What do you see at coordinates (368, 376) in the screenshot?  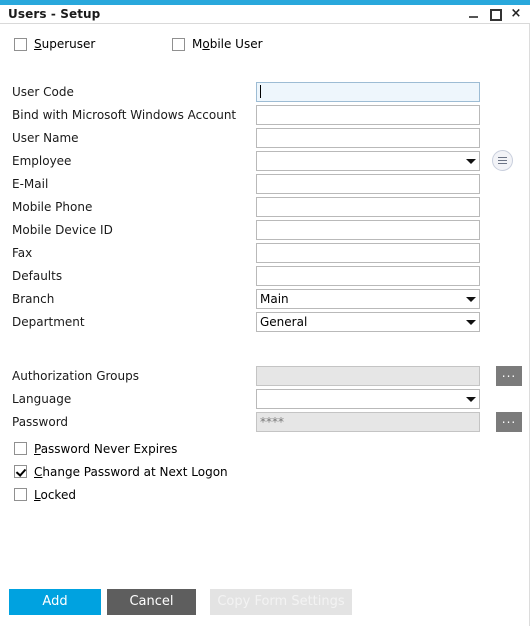 I see `authorization-groups-input` at bounding box center [368, 376].